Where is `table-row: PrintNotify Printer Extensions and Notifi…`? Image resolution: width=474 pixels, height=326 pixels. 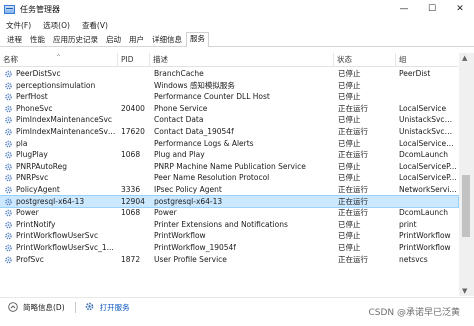 table-row: PrintNotify Printer Extensions and Notifi… is located at coordinates (229, 225).